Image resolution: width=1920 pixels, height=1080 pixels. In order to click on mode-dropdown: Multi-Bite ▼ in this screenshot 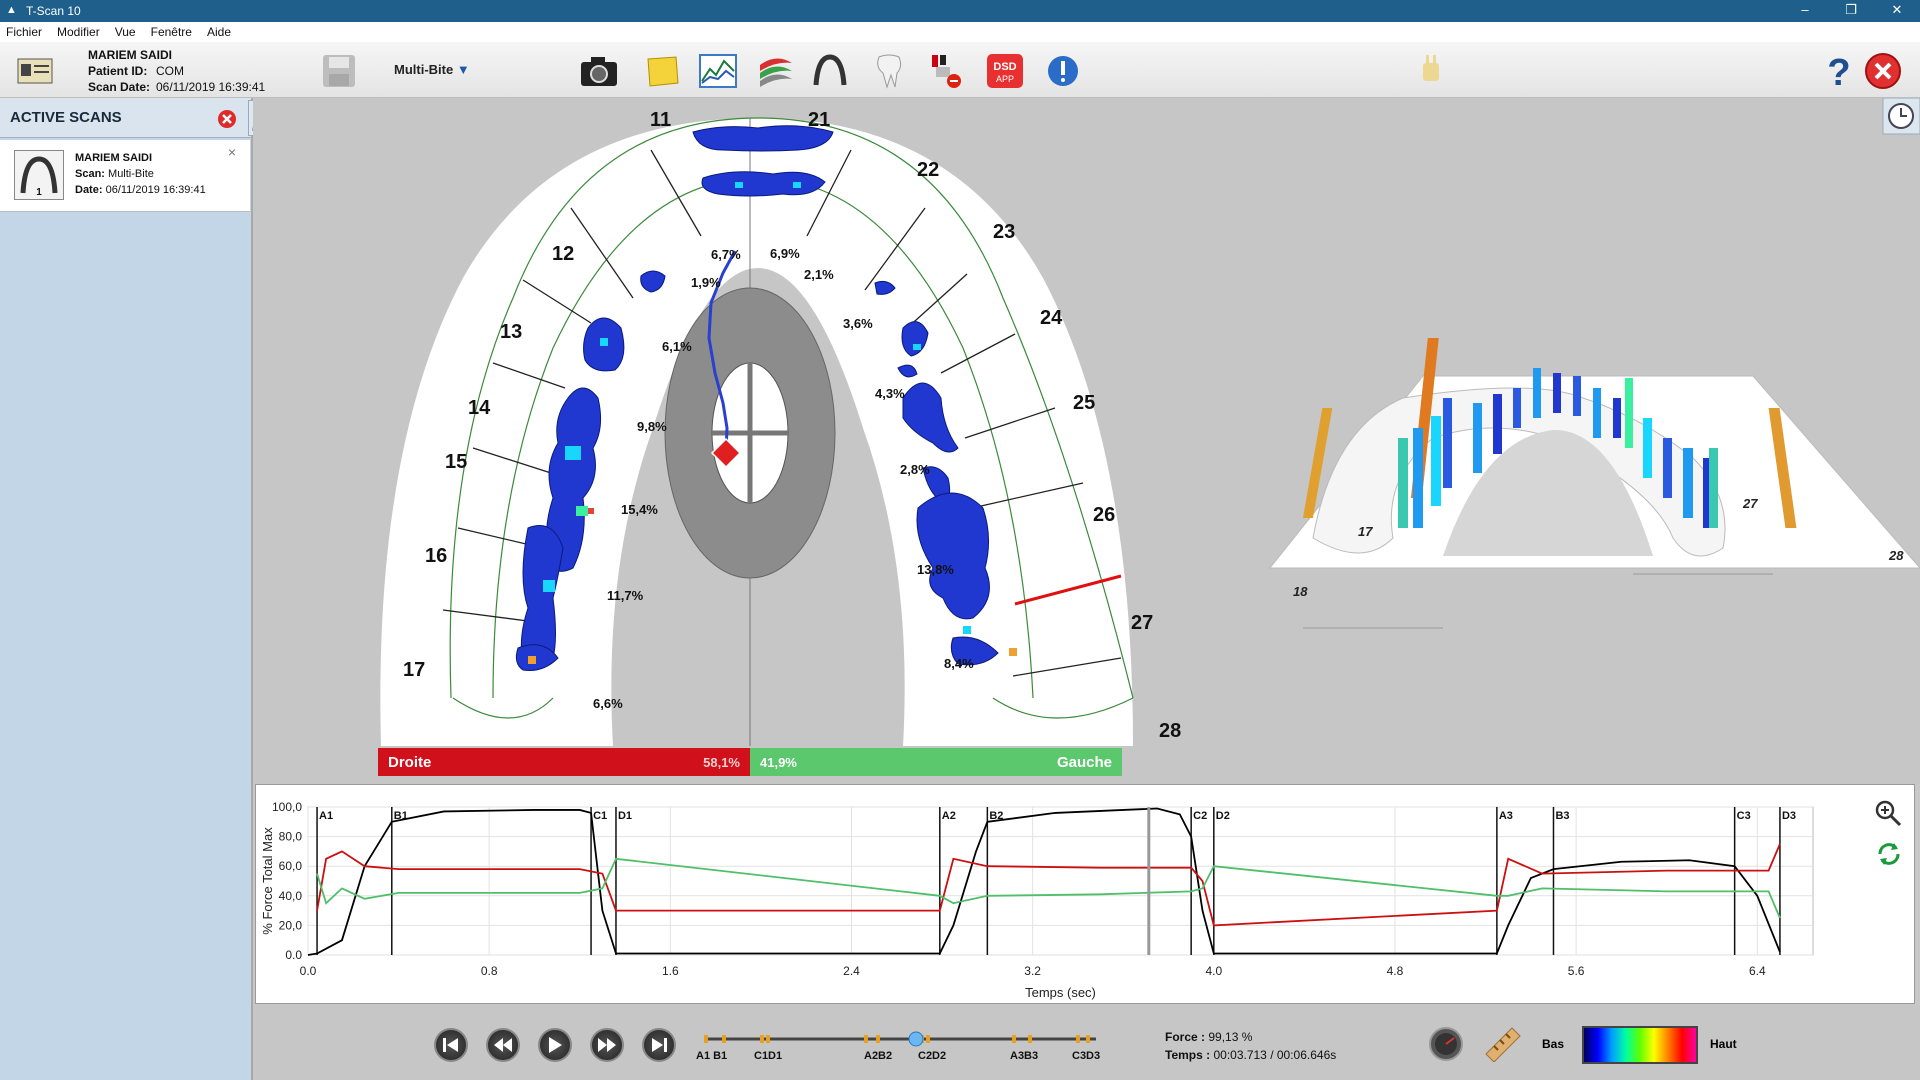, I will do `click(432, 69)`.